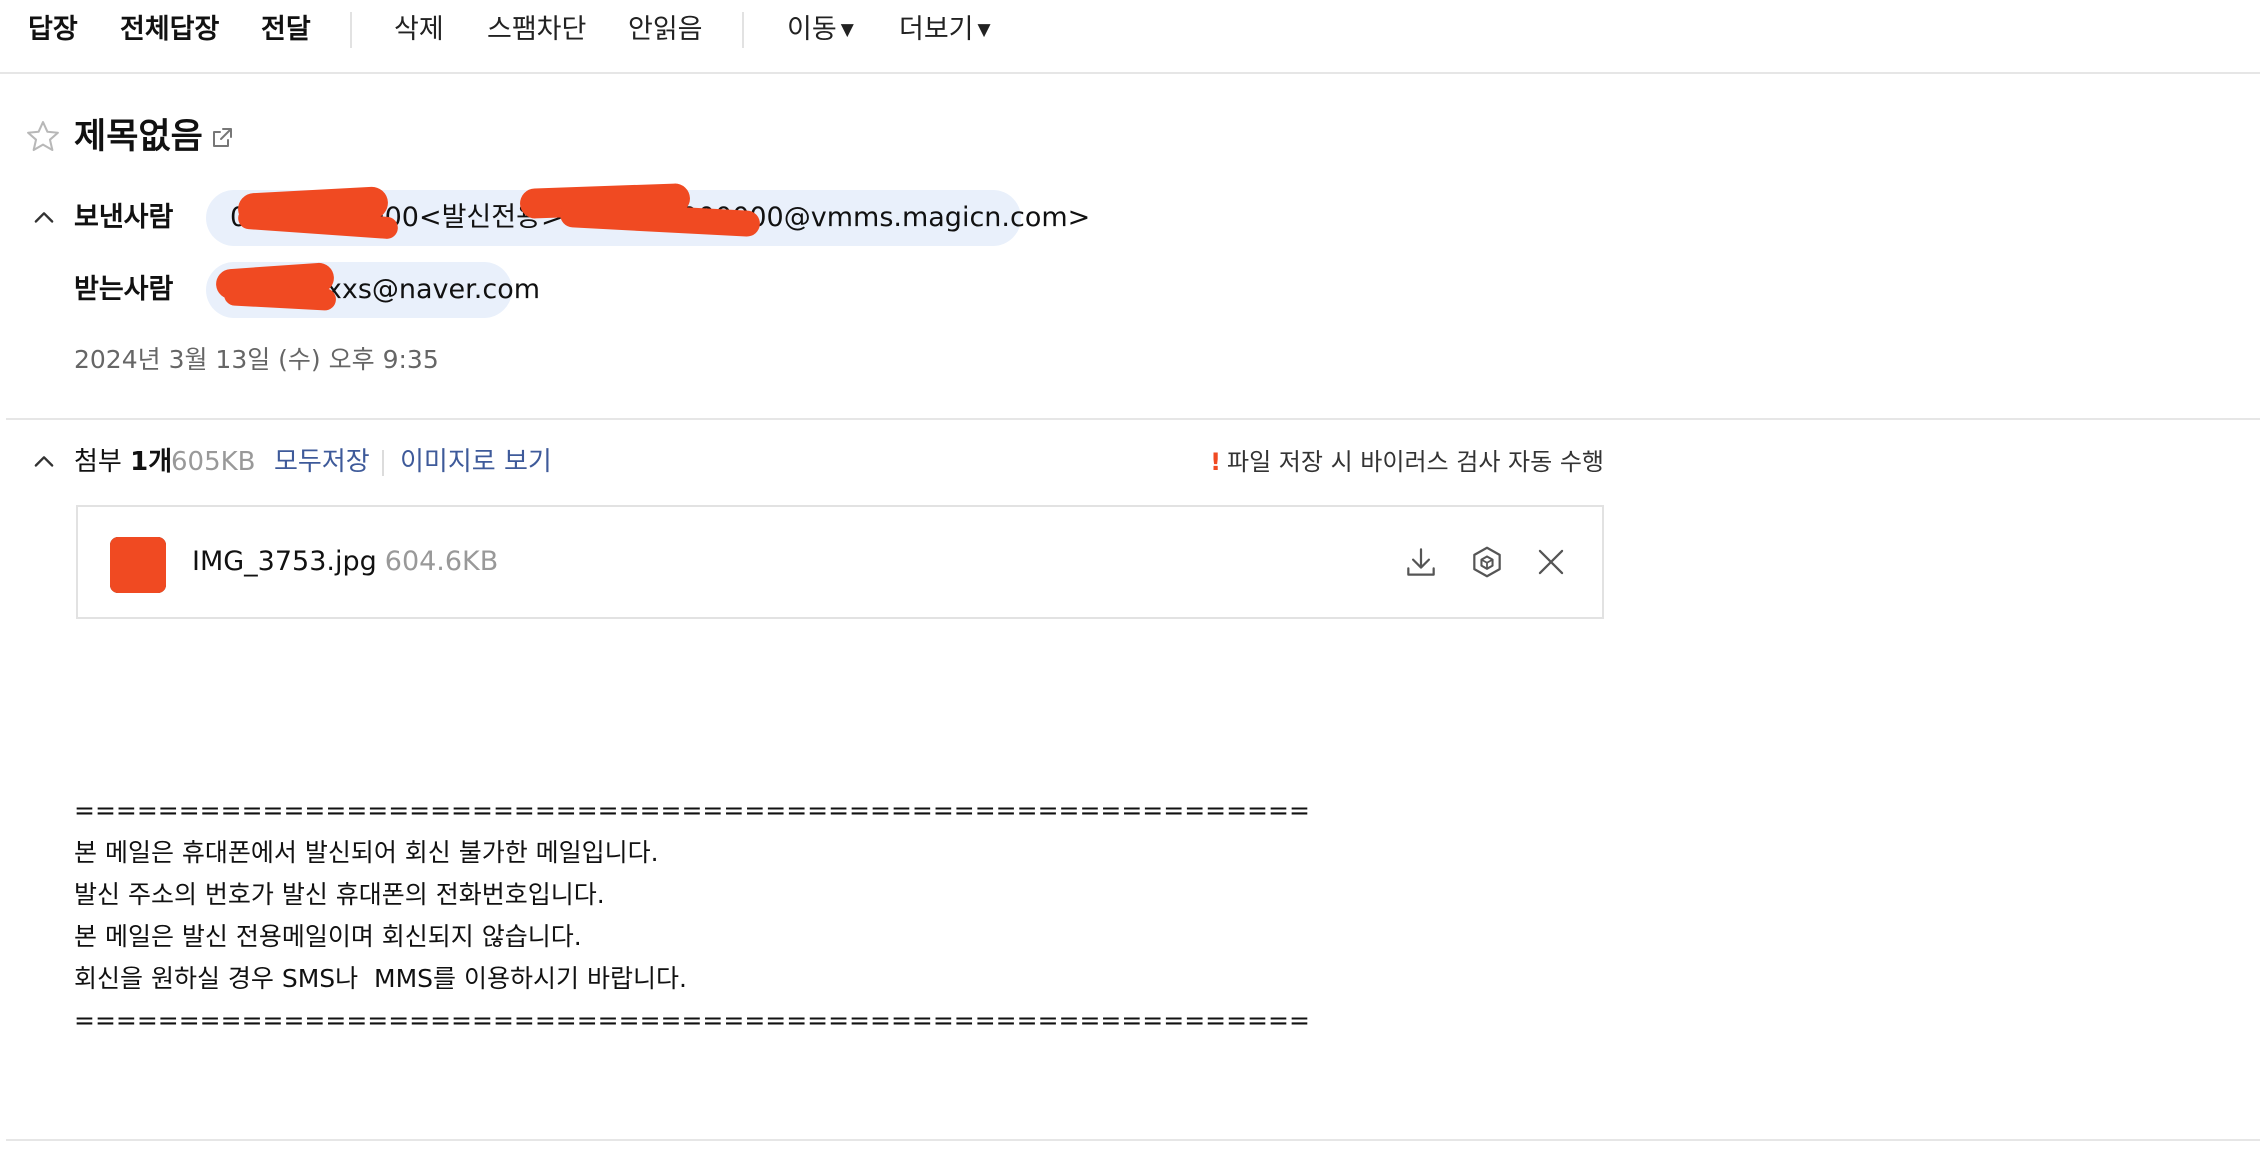  I want to click on star-icon, so click(43, 137).